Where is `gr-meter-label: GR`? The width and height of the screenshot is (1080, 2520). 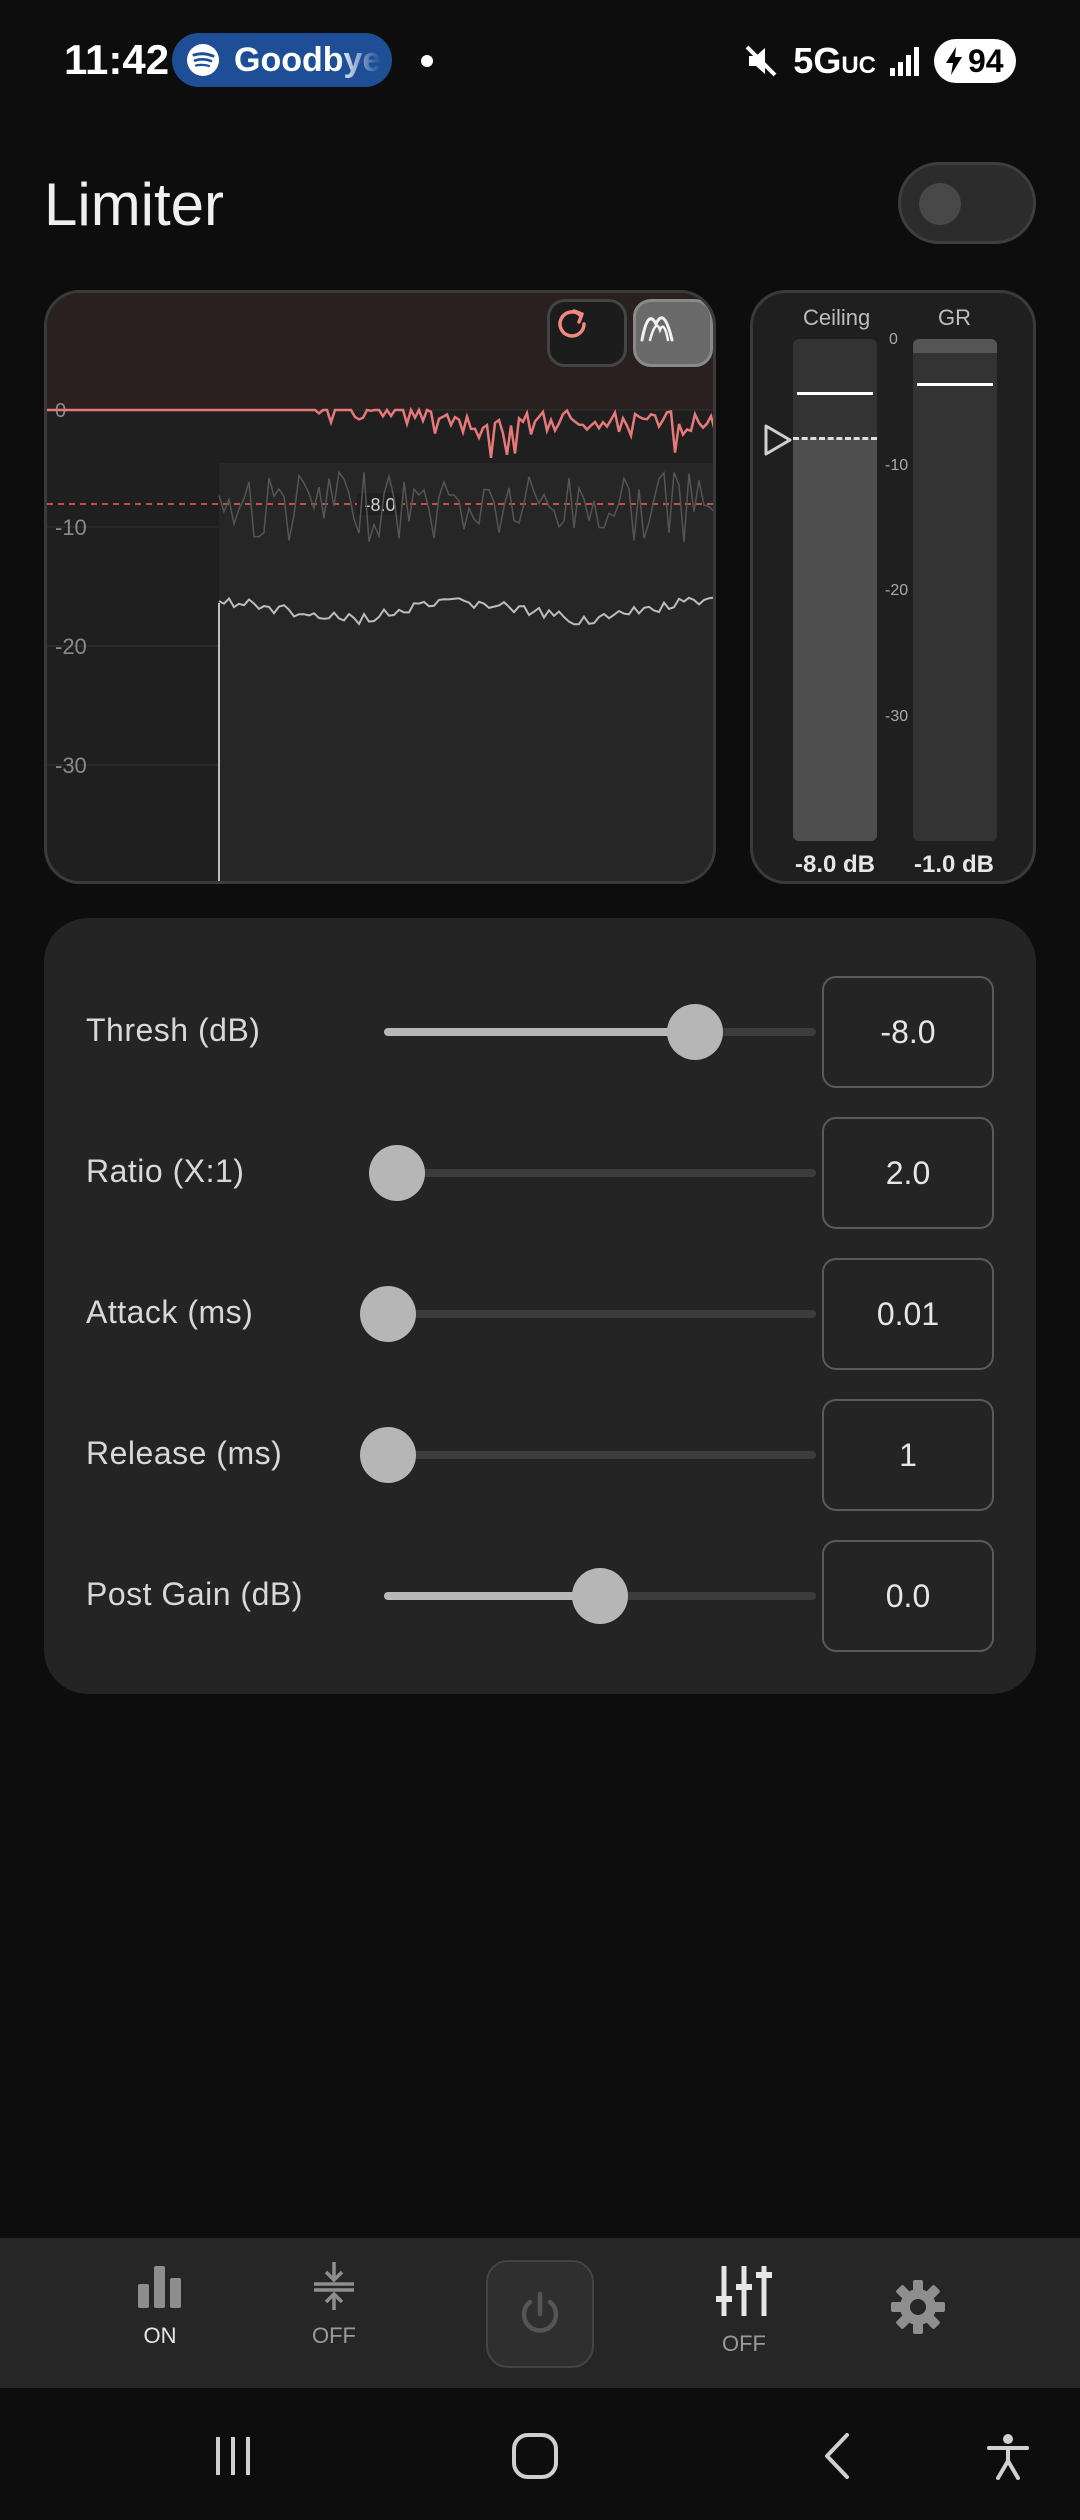 gr-meter-label: GR is located at coordinates (954, 317).